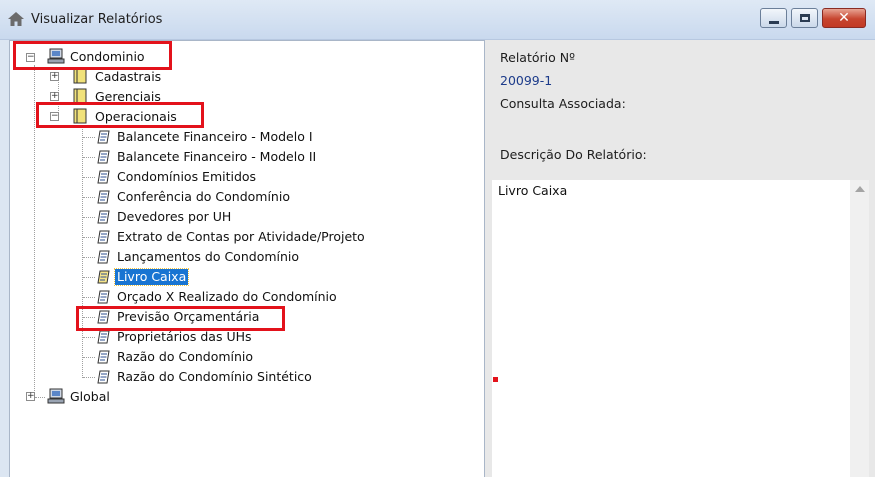 This screenshot has height=477, width=875. What do you see at coordinates (184, 336) in the screenshot?
I see `tree-node-label: Proprietários das UHs` at bounding box center [184, 336].